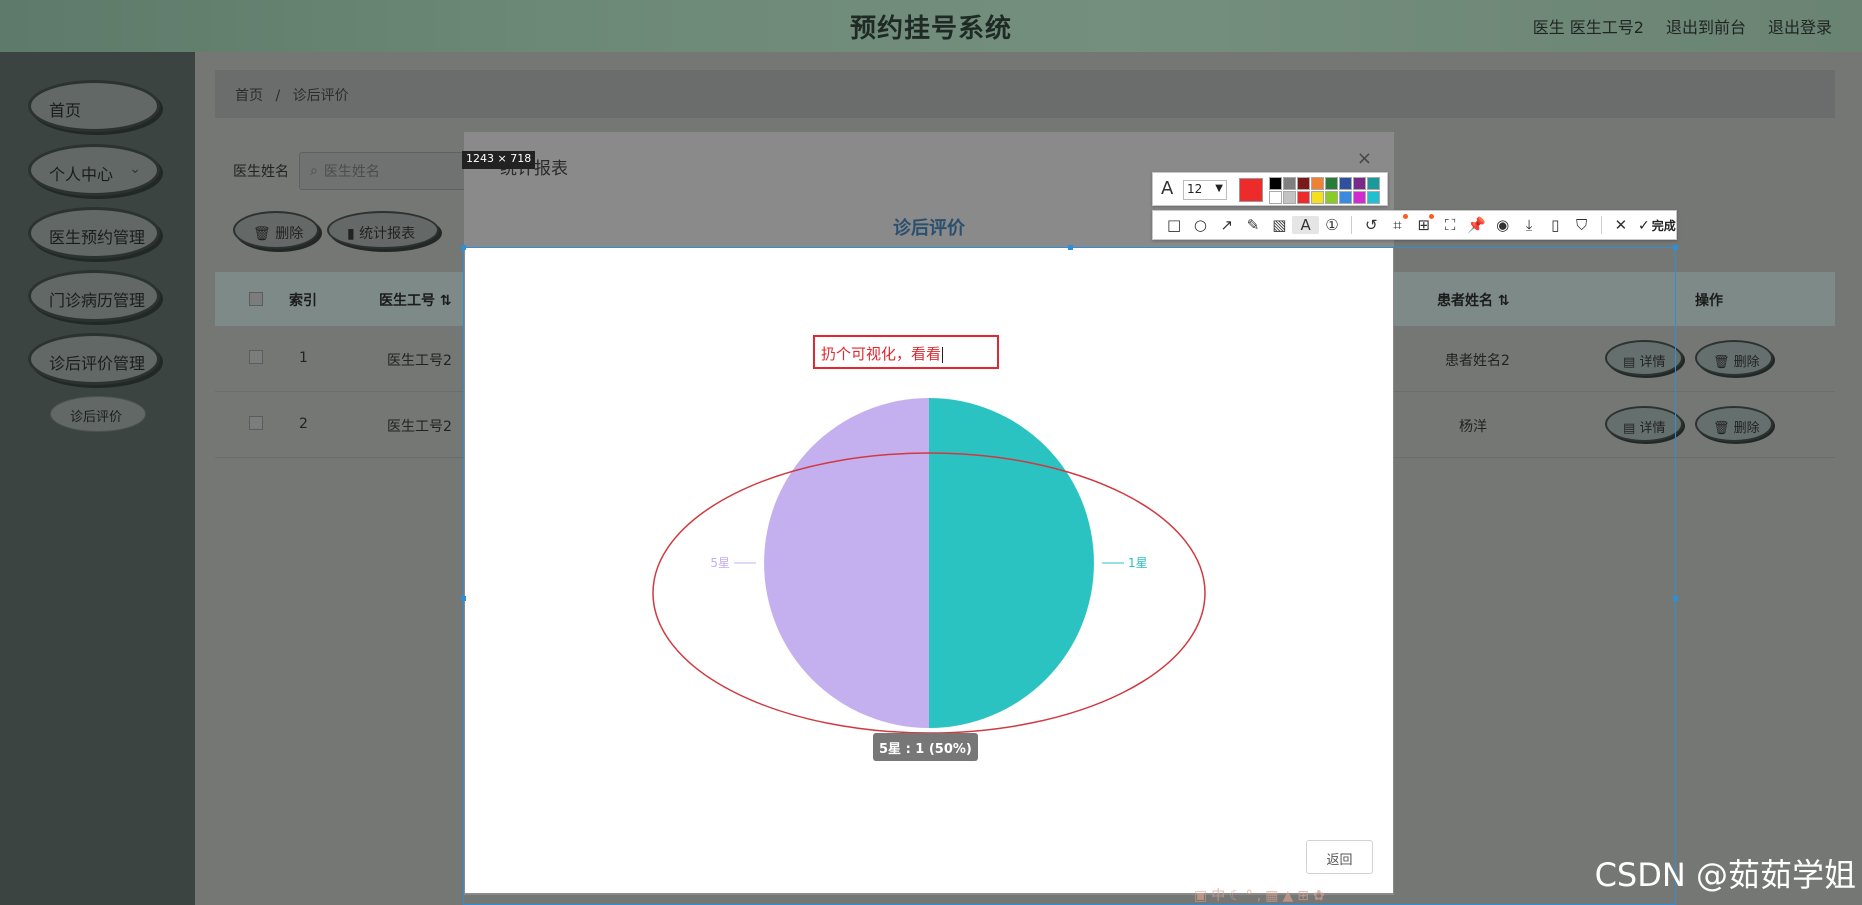  I want to click on search-row: 医生姓名 ⌕ 医生姓名, so click(356, 171).